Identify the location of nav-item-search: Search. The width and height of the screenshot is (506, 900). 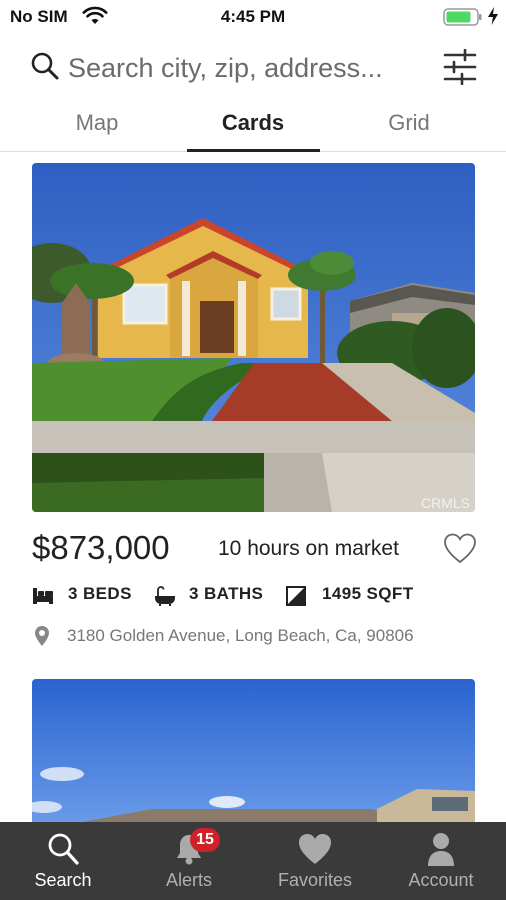
(63, 861).